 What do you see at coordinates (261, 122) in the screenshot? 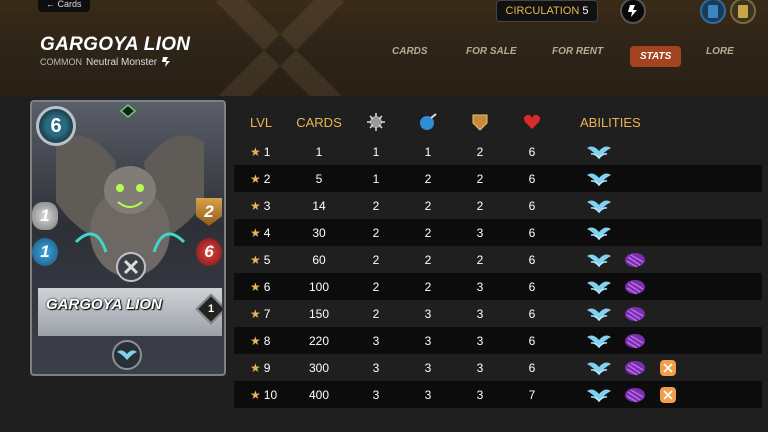
I see `header-level: LVL` at bounding box center [261, 122].